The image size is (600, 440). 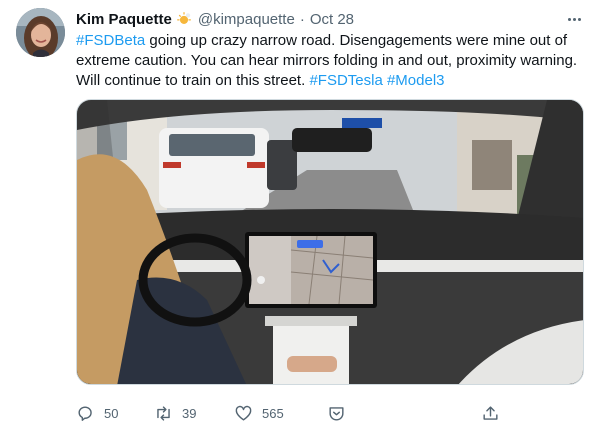 What do you see at coordinates (416, 80) in the screenshot?
I see `hashtag-link: #Model3` at bounding box center [416, 80].